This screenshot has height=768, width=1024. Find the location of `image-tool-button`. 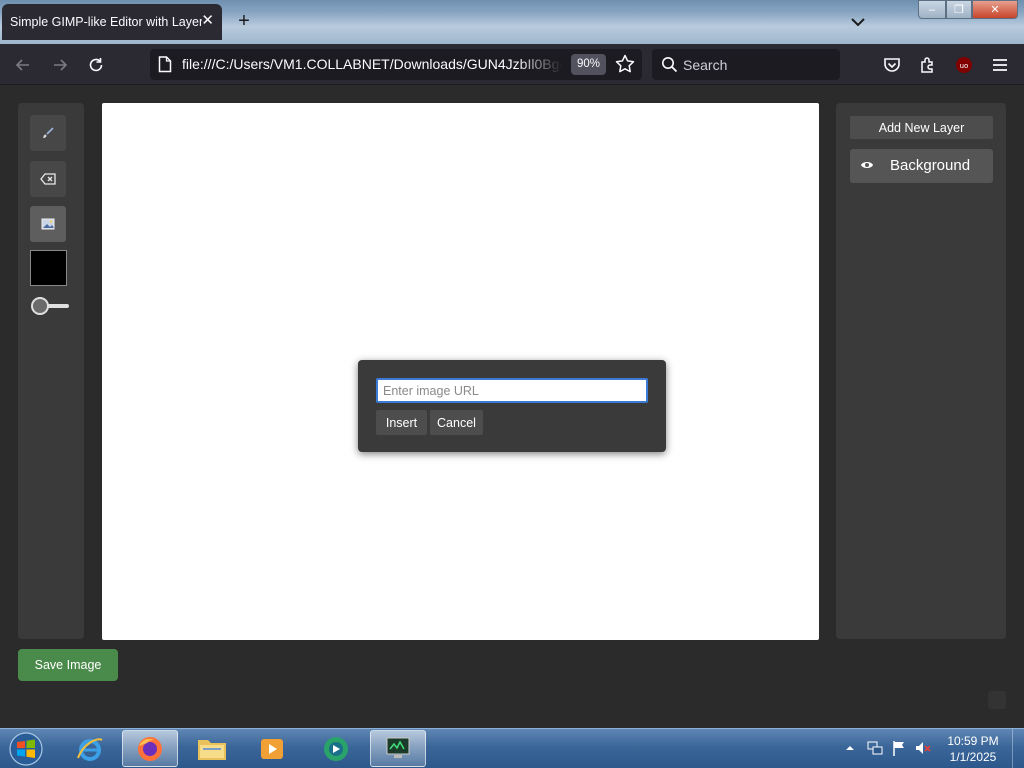

image-tool-button is located at coordinates (48, 224).